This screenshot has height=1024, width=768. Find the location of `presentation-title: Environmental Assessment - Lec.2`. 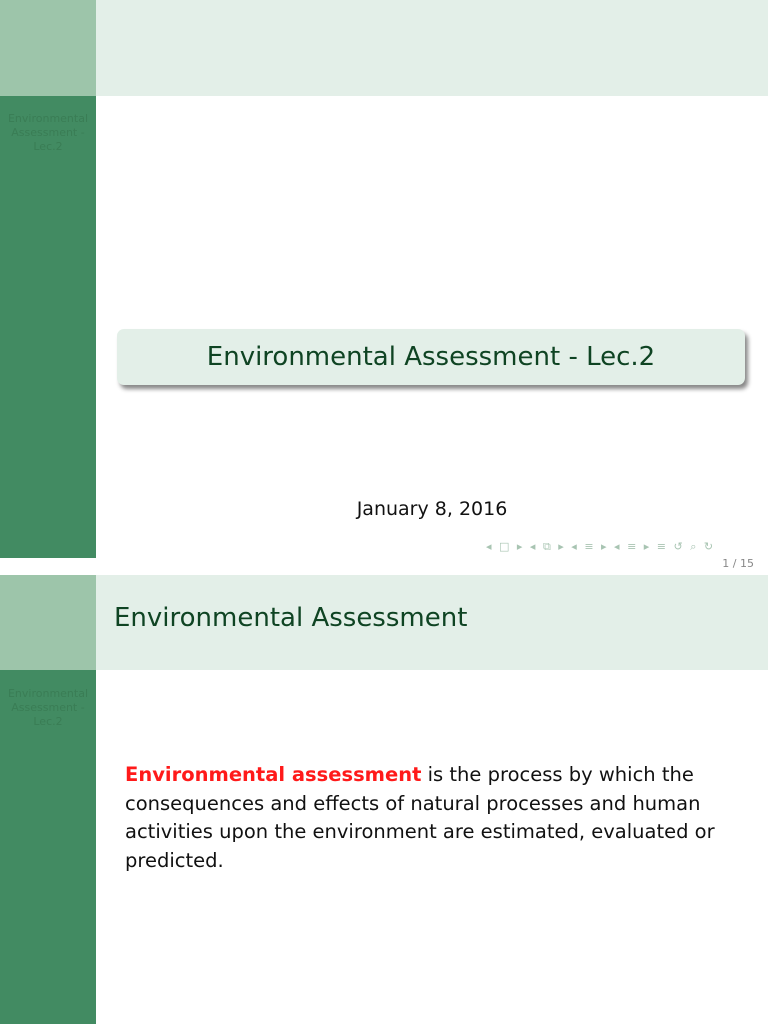

presentation-title: Environmental Assessment - Lec.2 is located at coordinates (431, 357).